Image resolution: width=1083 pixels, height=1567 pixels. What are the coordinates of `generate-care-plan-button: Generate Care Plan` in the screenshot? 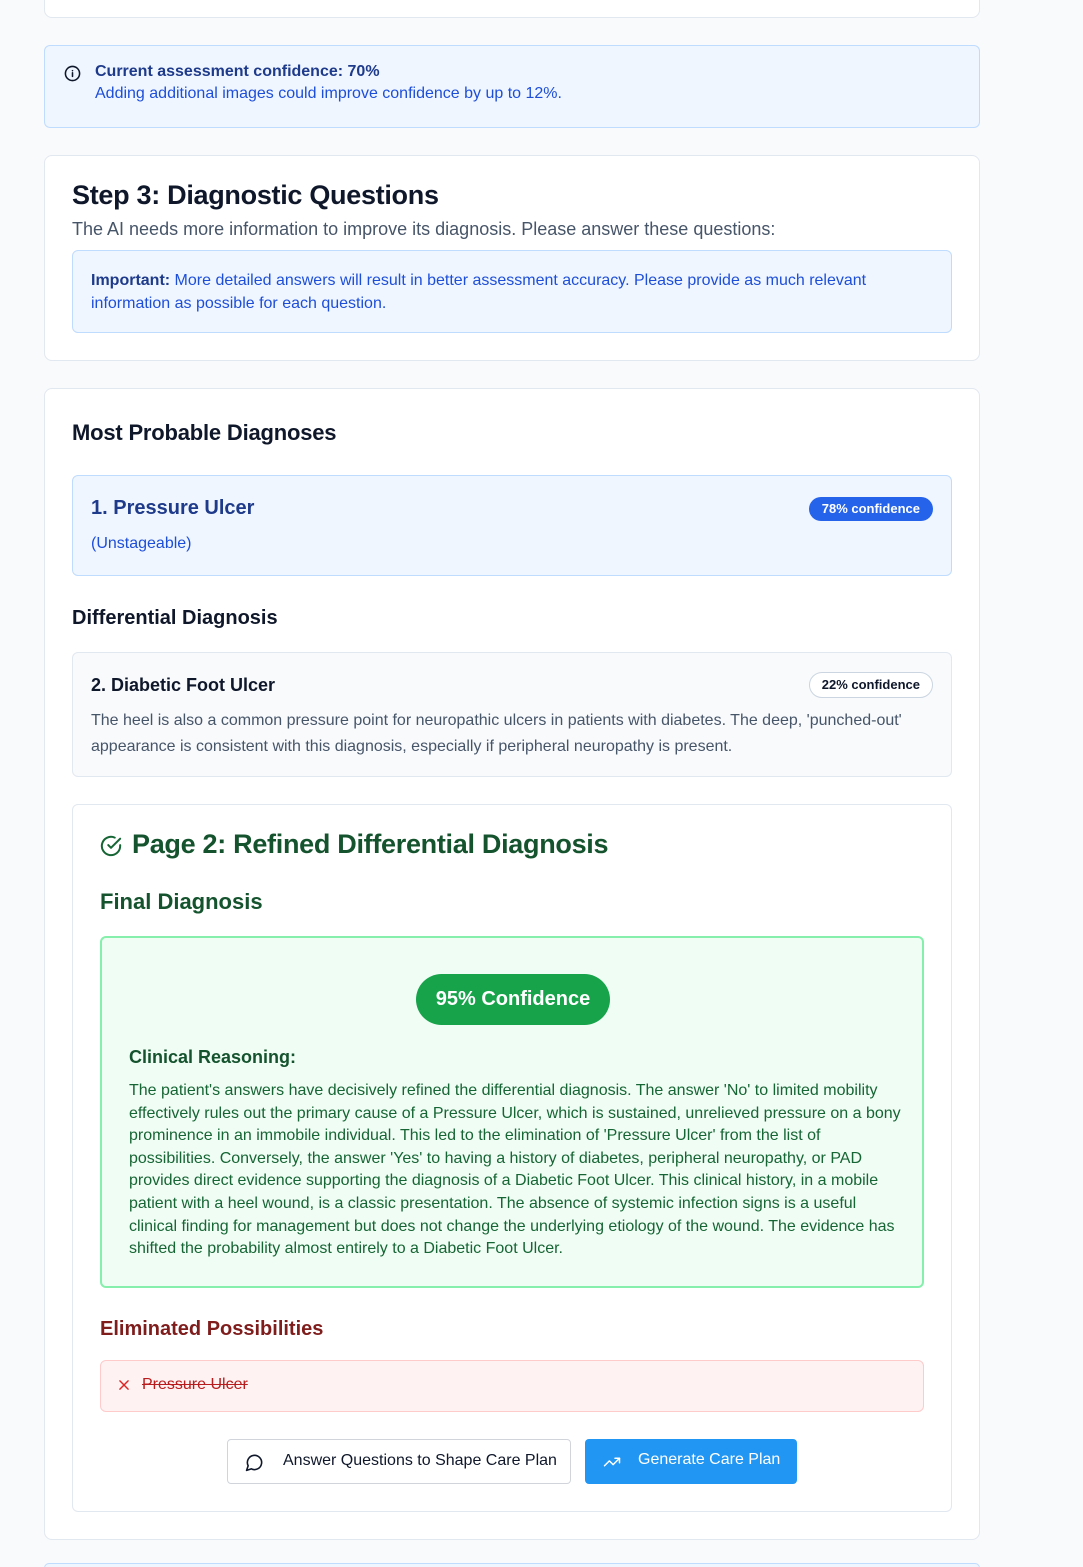 It's located at (691, 1461).